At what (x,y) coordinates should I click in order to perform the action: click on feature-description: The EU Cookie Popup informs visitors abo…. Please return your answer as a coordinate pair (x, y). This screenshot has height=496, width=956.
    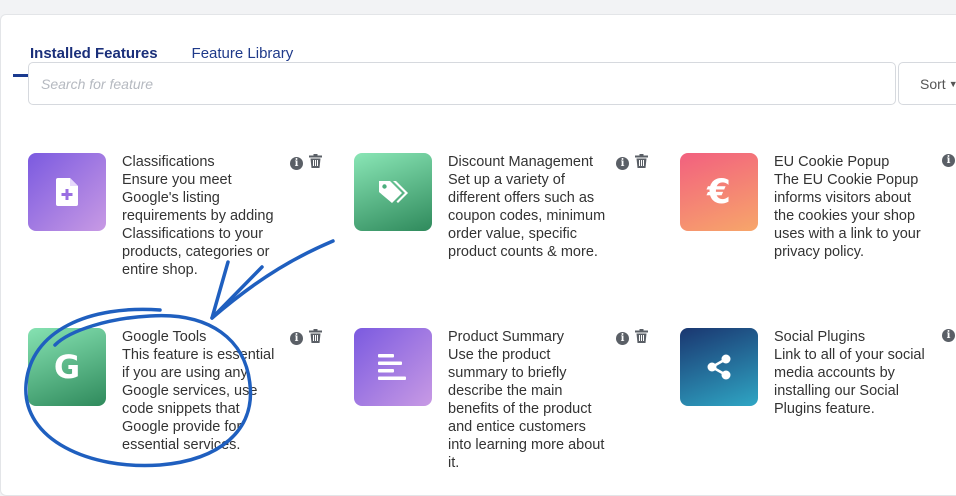
    Looking at the image, I should click on (847, 216).